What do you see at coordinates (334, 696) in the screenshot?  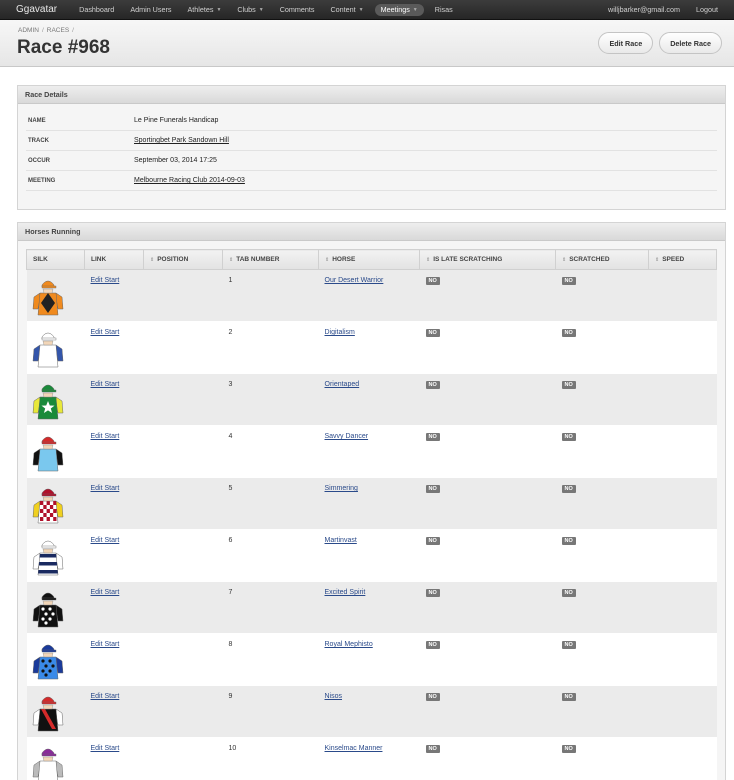 I see `horse-link: Nisos` at bounding box center [334, 696].